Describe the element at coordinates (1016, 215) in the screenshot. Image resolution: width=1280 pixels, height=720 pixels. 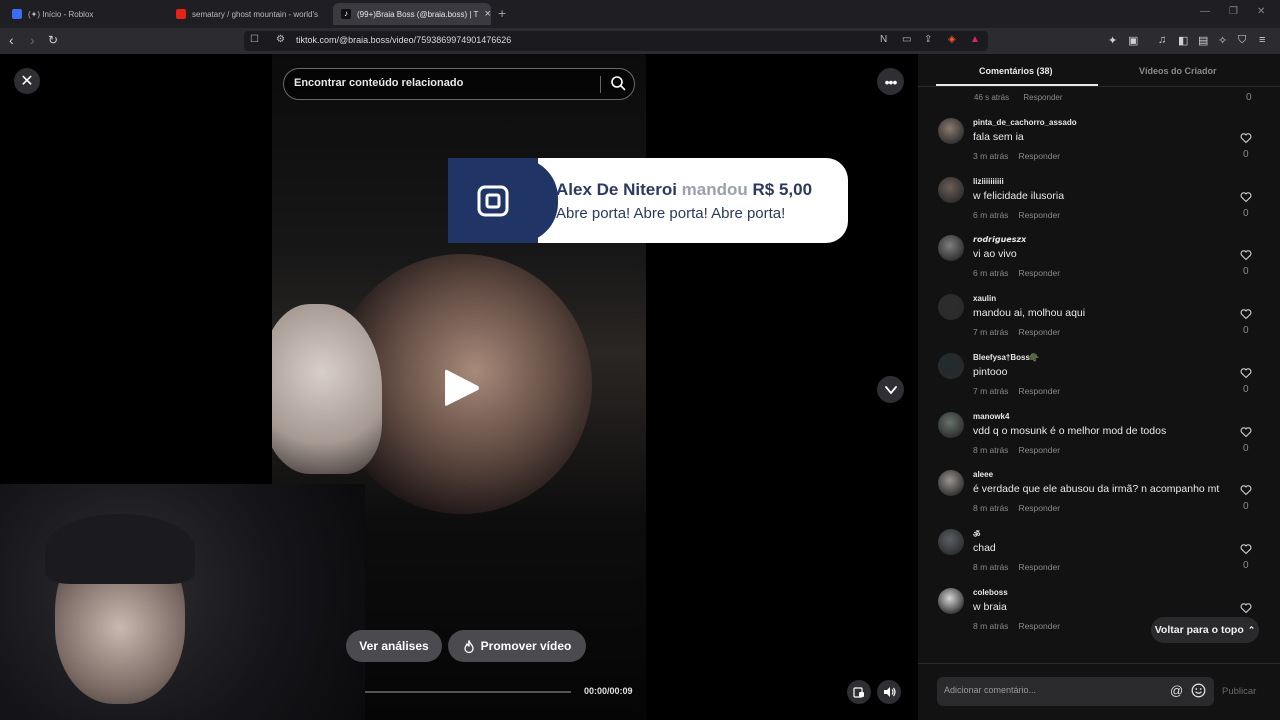
I see `comment-meta: 6 m atrás Responder` at that location.